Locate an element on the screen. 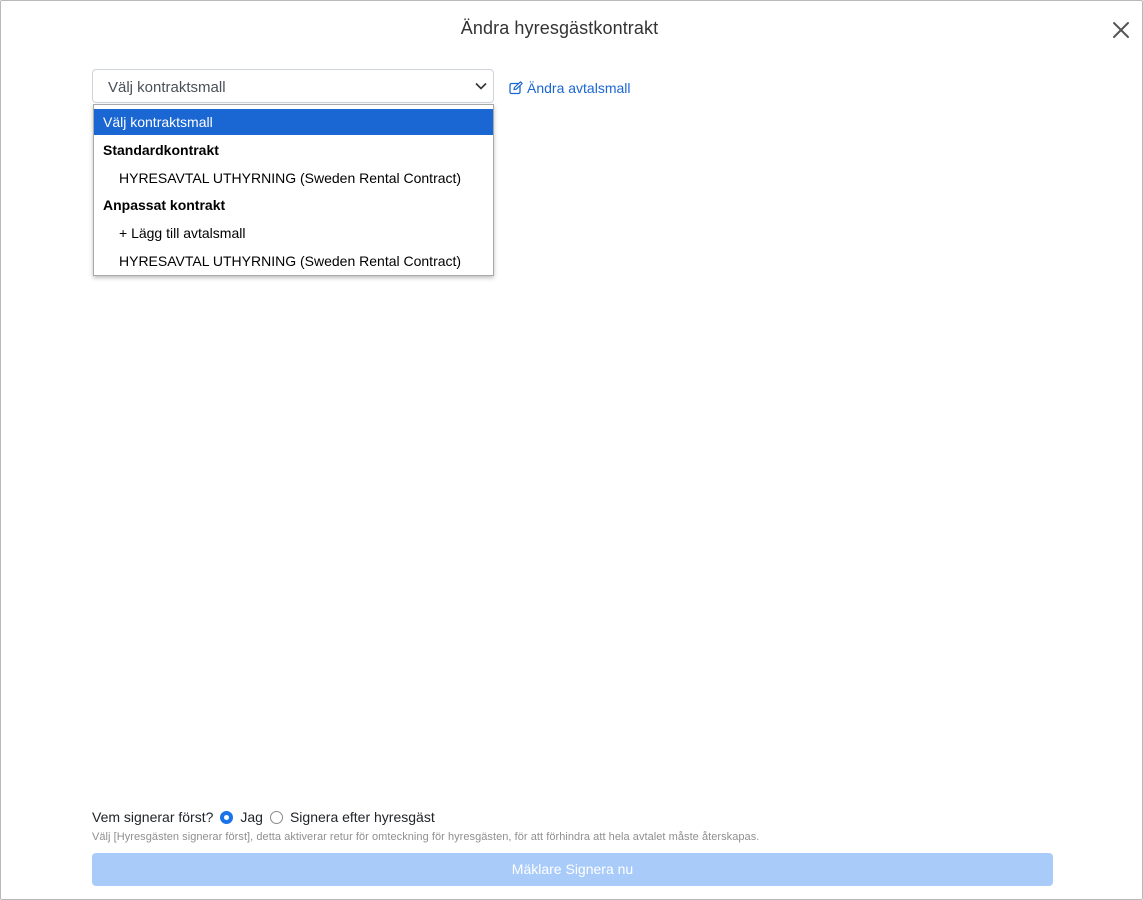 This screenshot has width=1143, height=900. edit-icon is located at coordinates (516, 88).